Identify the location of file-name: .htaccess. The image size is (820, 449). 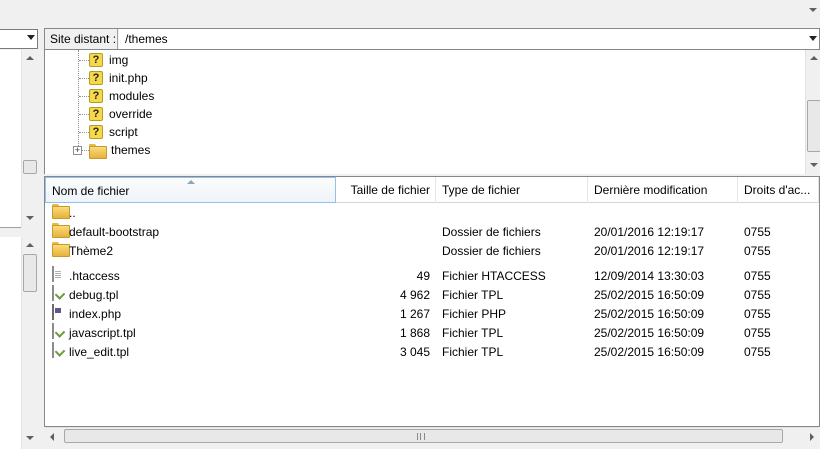
(94, 276).